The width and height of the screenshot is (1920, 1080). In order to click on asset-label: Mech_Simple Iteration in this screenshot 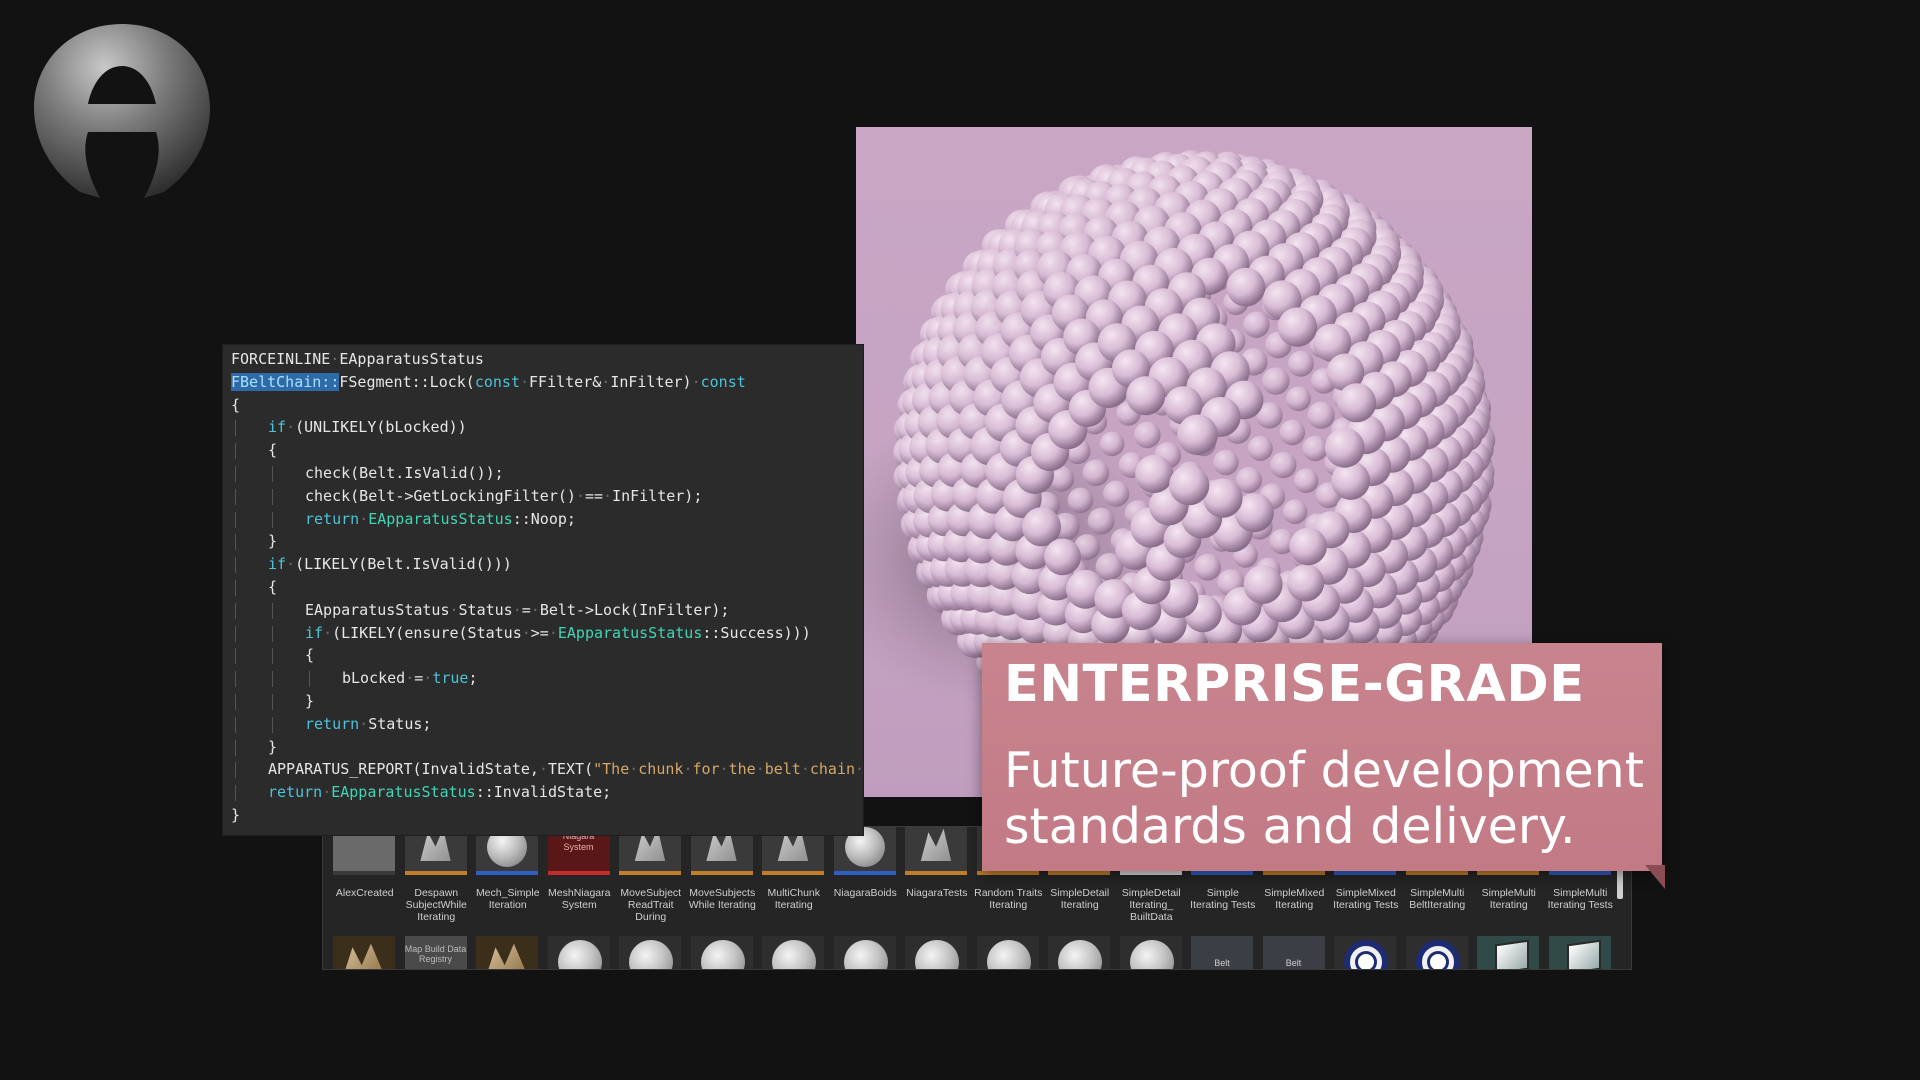, I will do `click(507, 899)`.